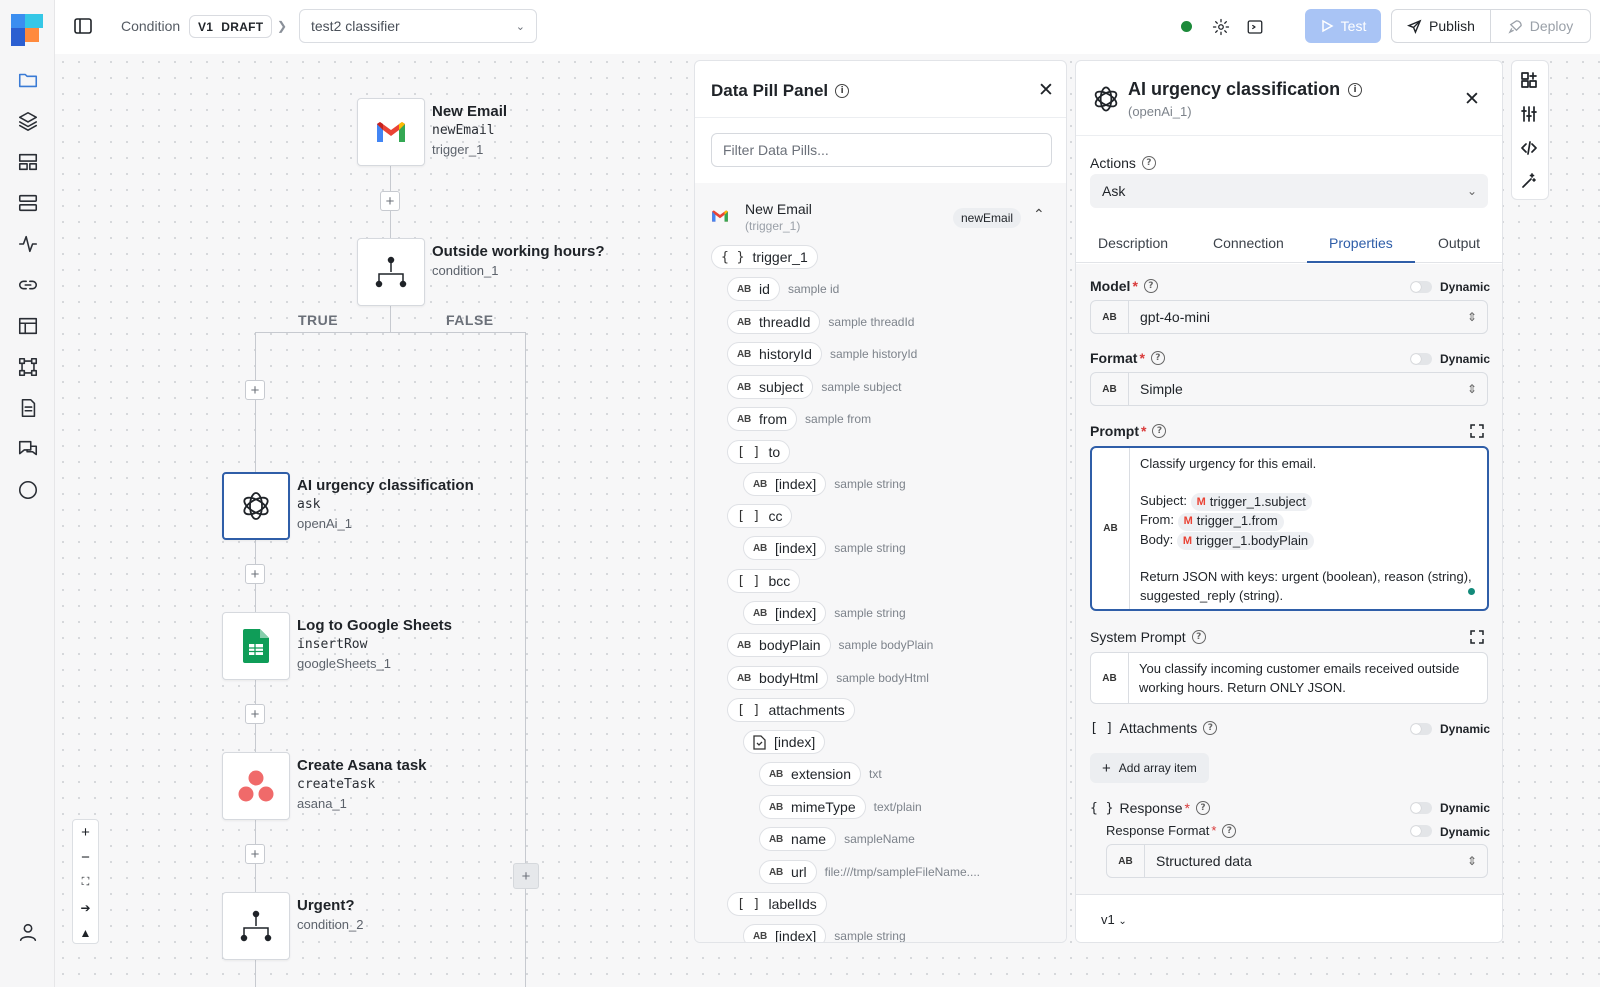  I want to click on code-icon, so click(1530, 149).